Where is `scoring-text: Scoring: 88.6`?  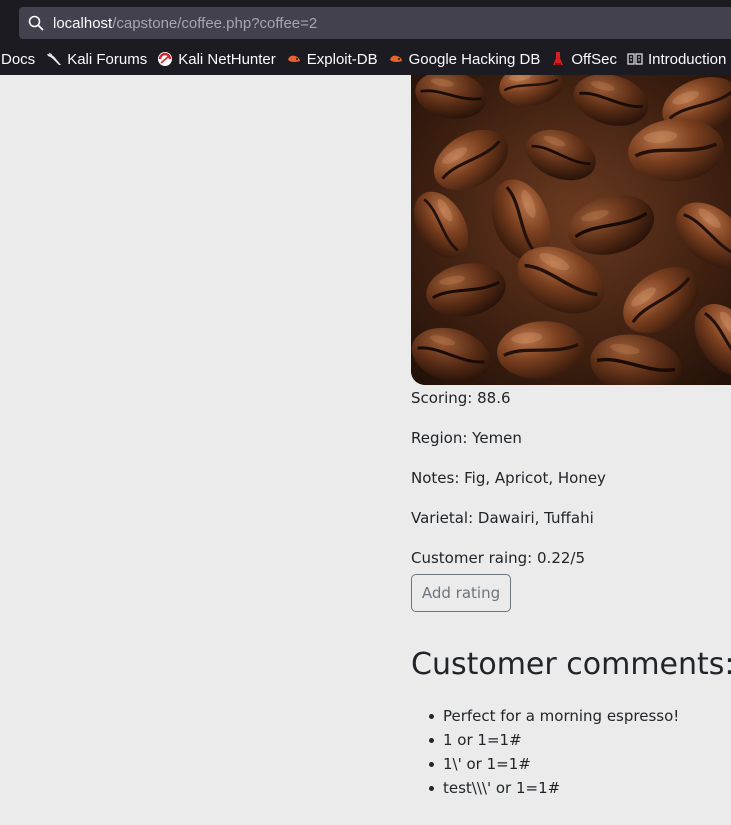
scoring-text: Scoring: 88.6 is located at coordinates (461, 398).